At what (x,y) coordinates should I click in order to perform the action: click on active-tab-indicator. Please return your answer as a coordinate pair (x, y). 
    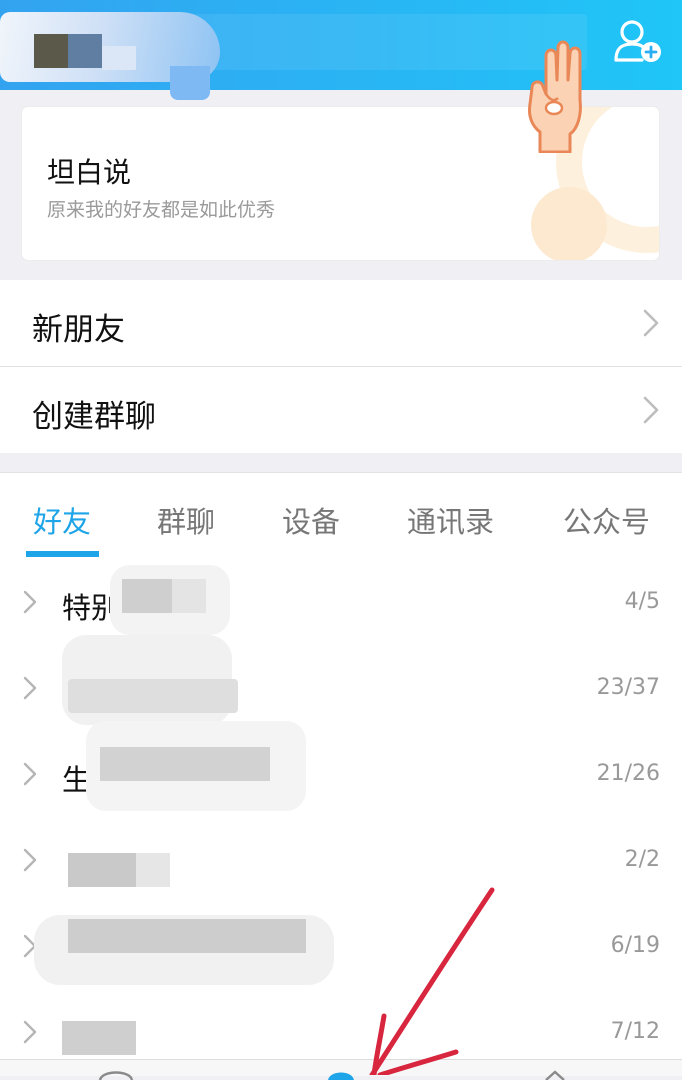
    Looking at the image, I should click on (62, 554).